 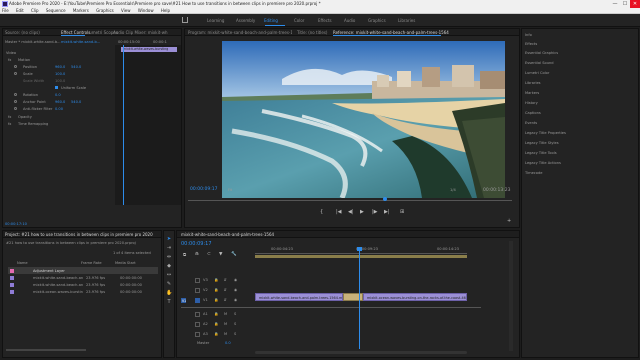 What do you see at coordinates (183, 300) in the screenshot?
I see `source-patch-toggle: V1` at bounding box center [183, 300].